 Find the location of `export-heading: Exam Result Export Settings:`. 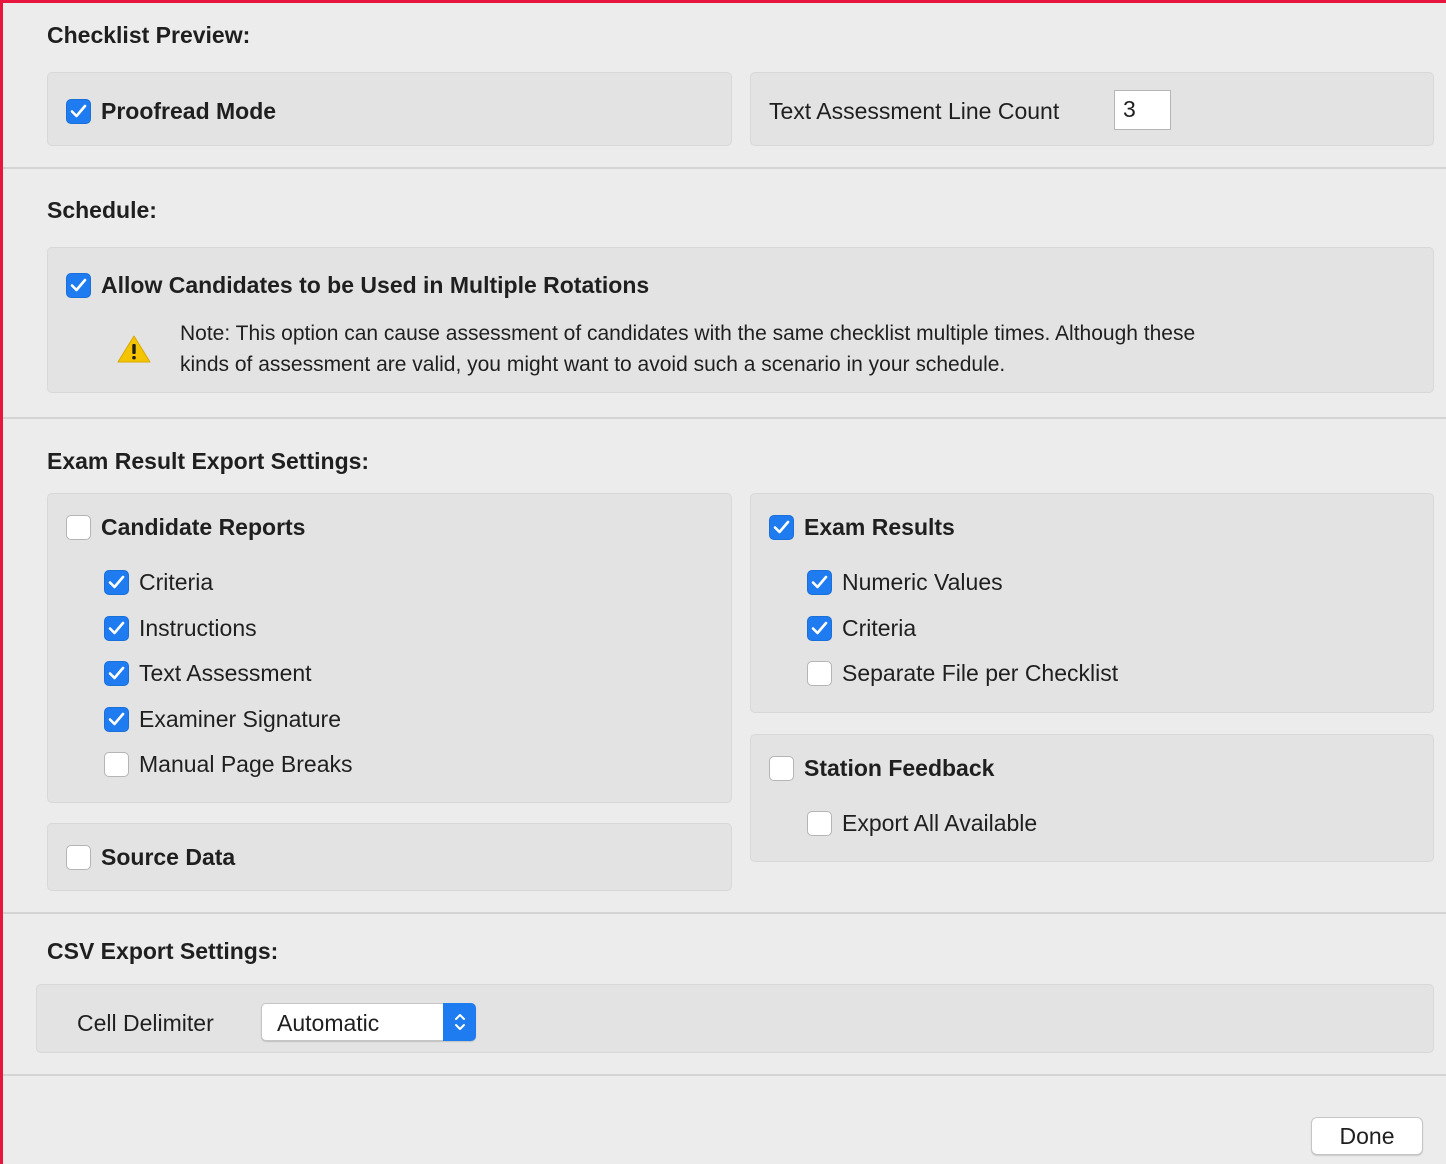

export-heading: Exam Result Export Settings: is located at coordinates (208, 461).